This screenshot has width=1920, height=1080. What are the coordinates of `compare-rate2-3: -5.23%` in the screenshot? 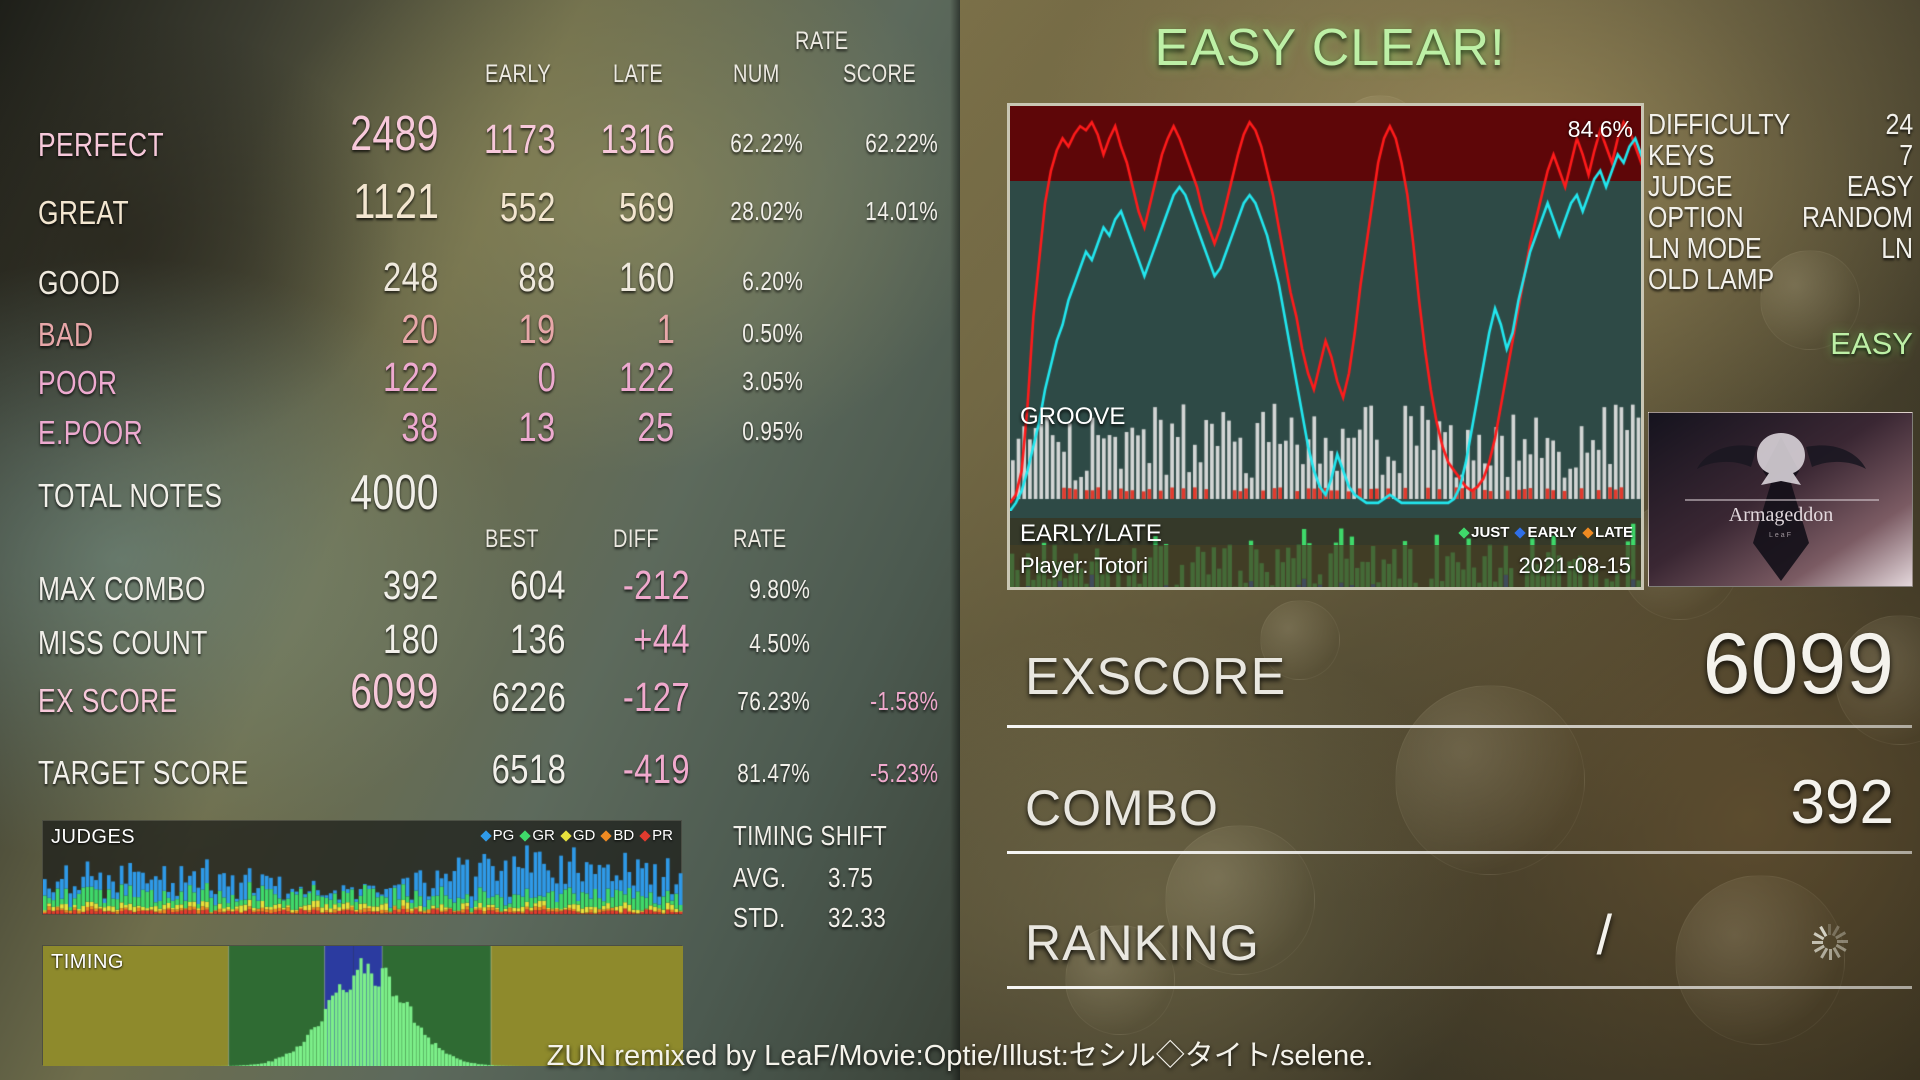 It's located at (903, 773).